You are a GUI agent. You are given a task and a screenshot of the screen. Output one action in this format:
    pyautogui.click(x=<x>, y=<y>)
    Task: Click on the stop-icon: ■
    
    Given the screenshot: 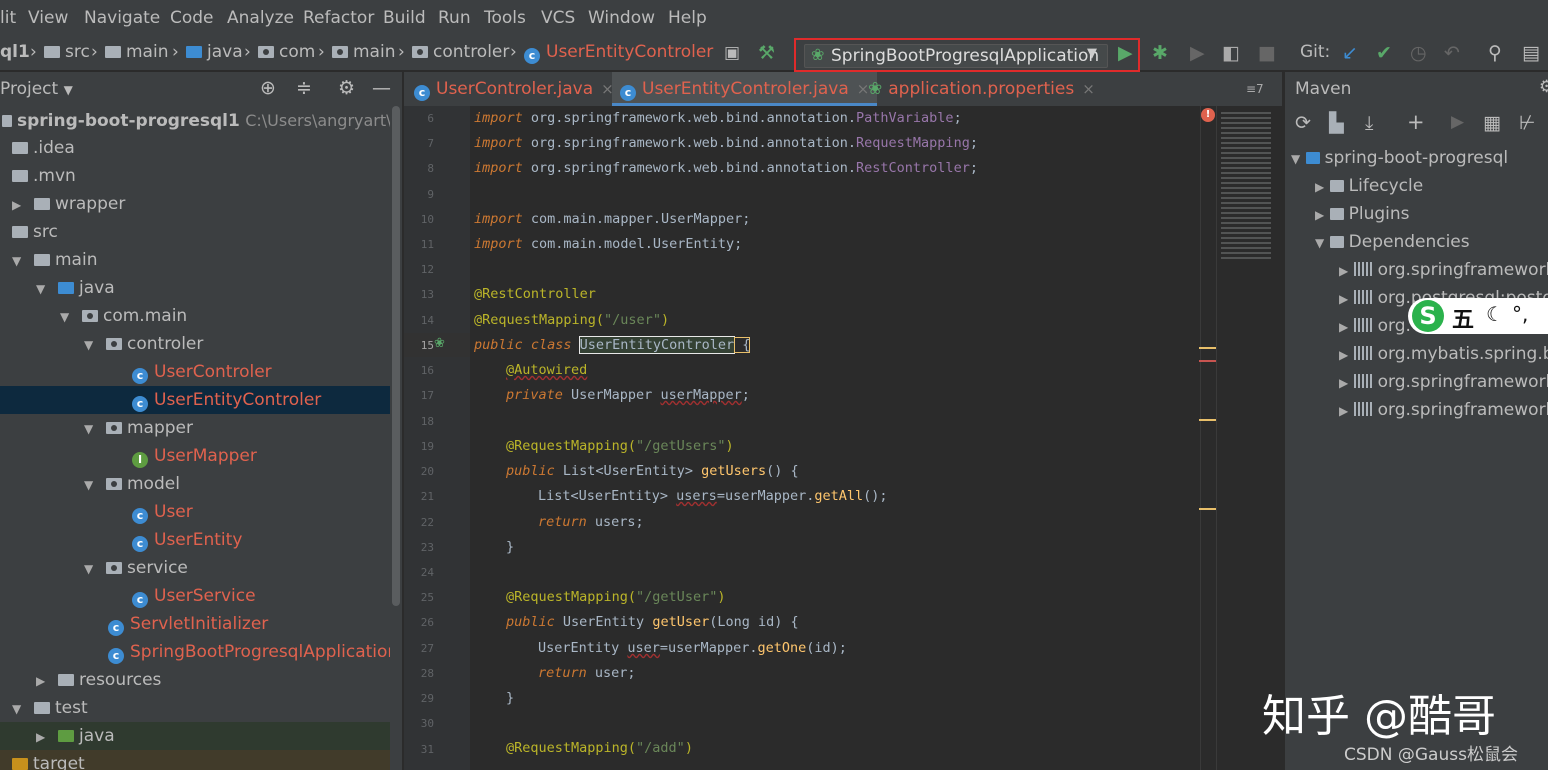 What is the action you would take?
    pyautogui.click(x=1267, y=53)
    